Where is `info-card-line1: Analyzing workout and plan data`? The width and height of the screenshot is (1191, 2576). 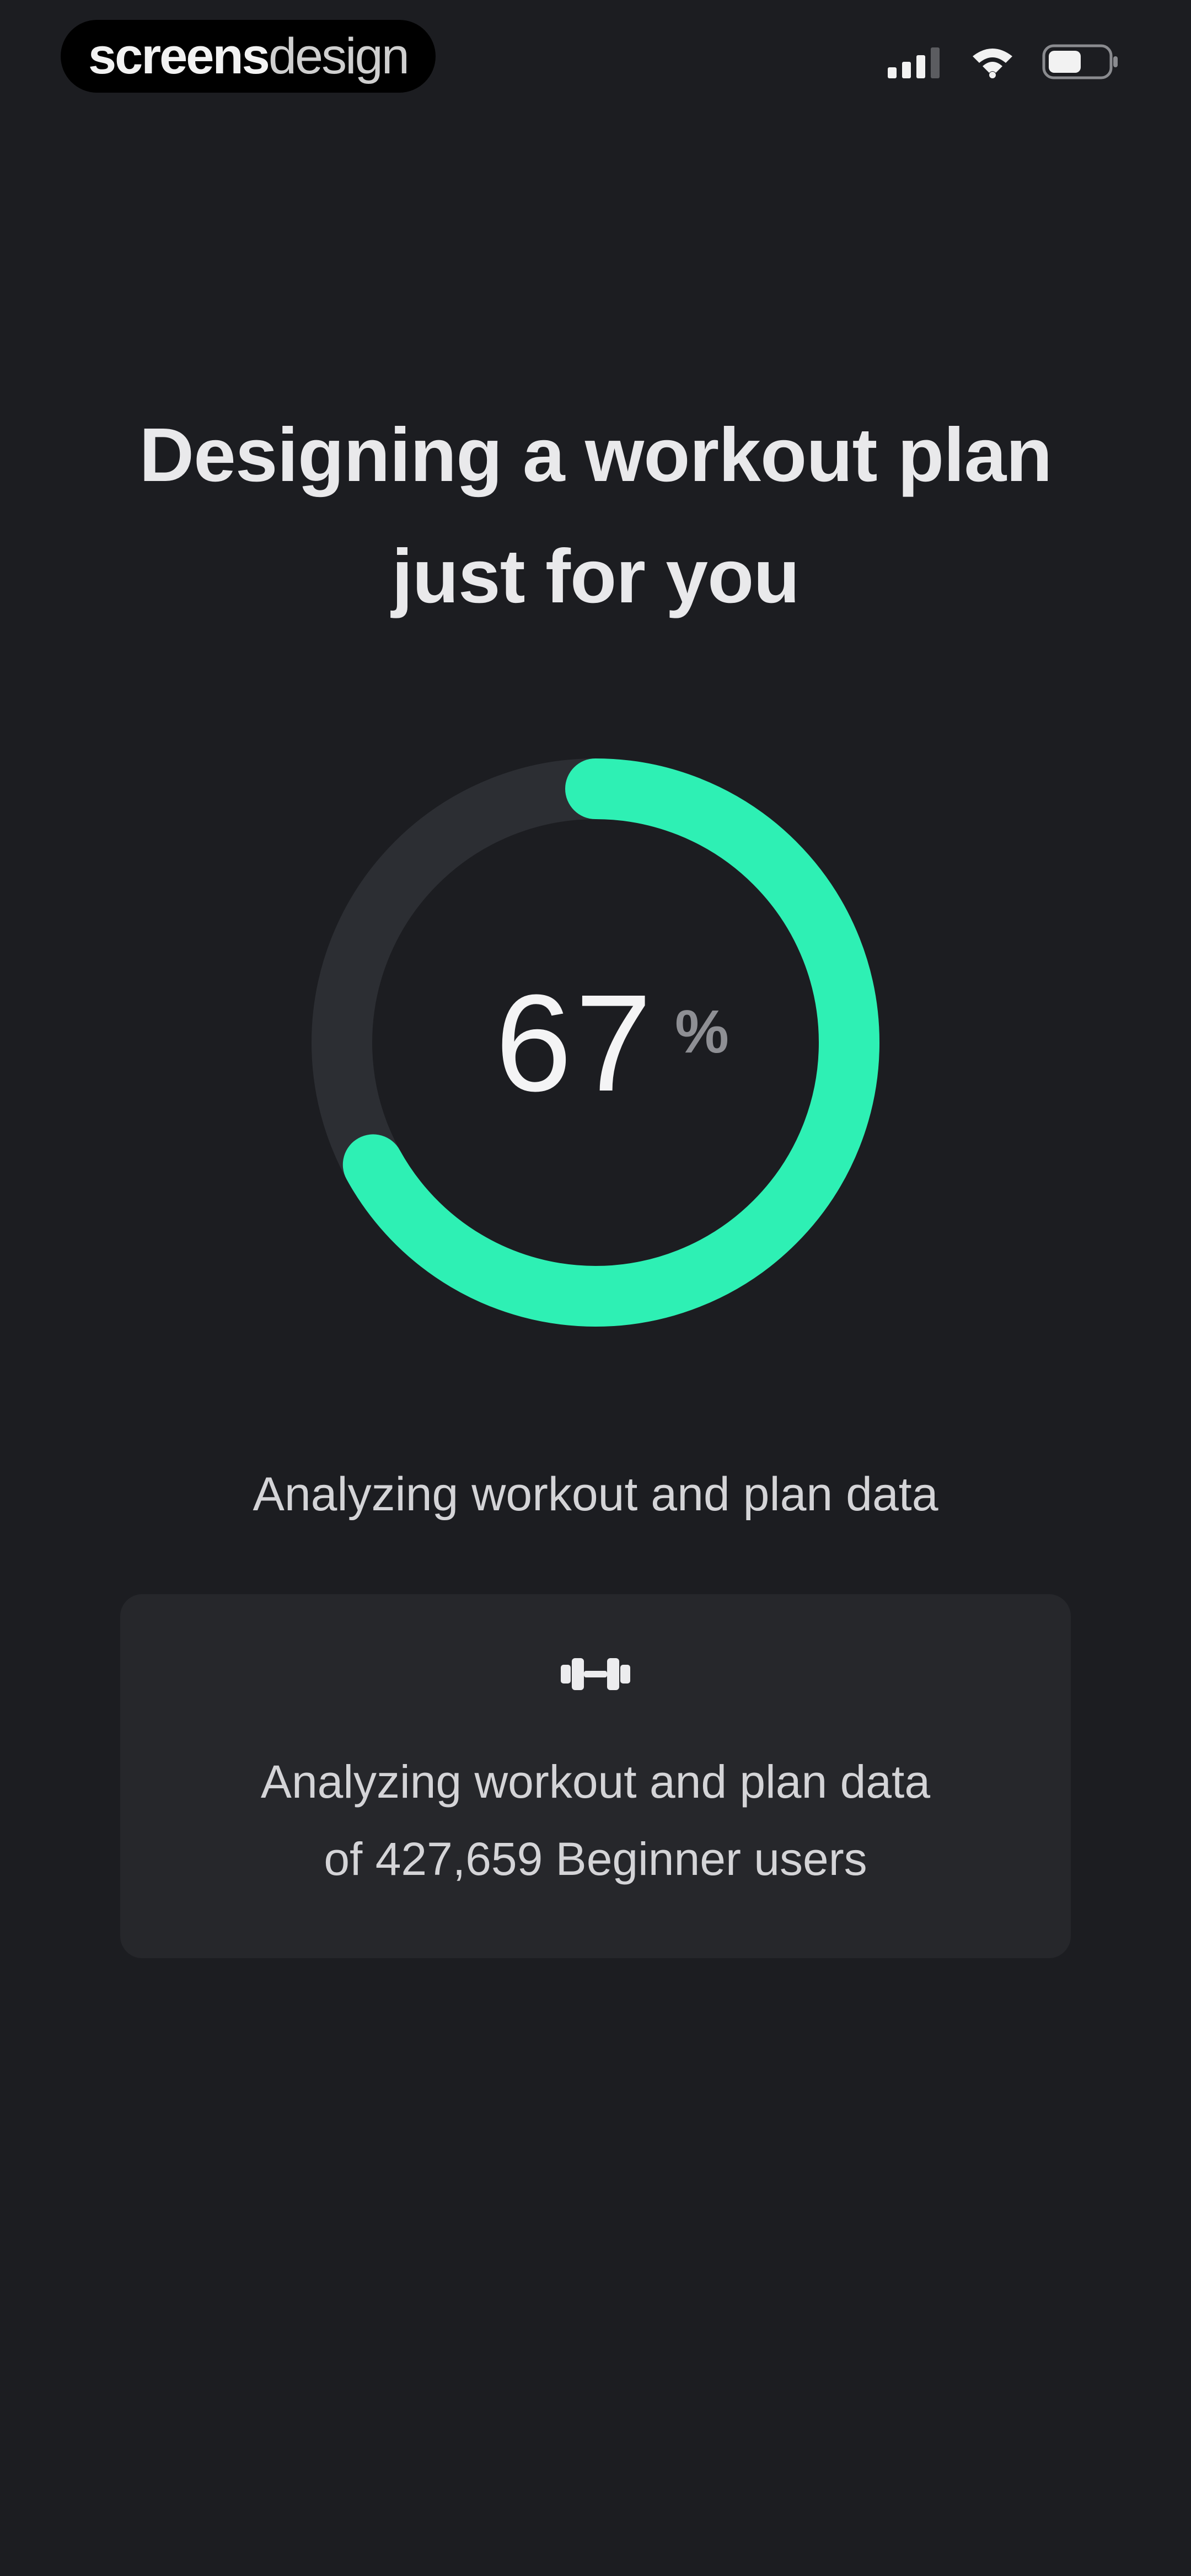
info-card-line1: Analyzing workout and plan data is located at coordinates (595, 1782).